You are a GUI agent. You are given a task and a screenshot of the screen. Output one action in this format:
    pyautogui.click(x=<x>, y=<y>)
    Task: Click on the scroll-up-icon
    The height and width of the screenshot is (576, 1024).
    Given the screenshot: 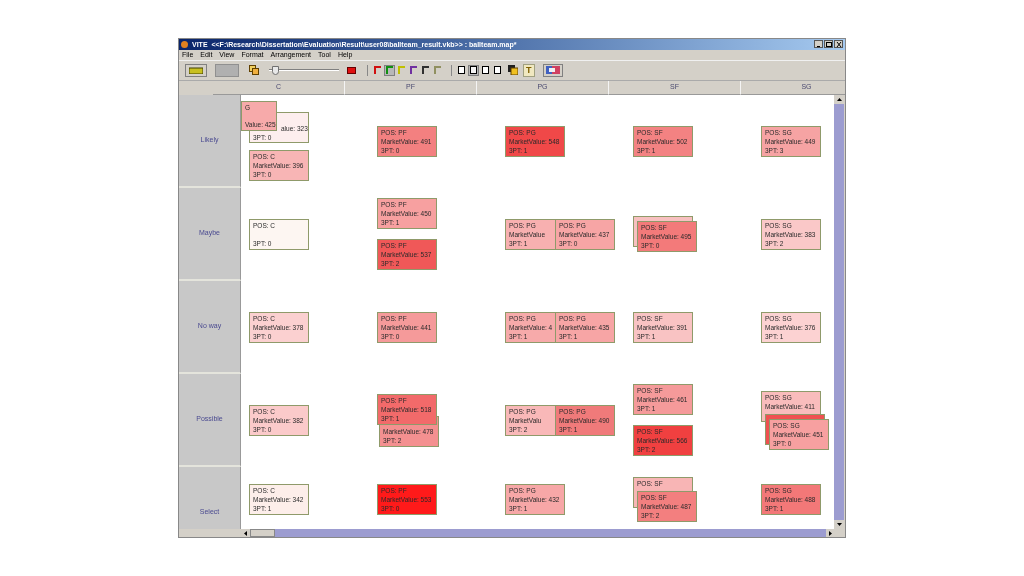 What is the action you would take?
    pyautogui.click(x=839, y=99)
    